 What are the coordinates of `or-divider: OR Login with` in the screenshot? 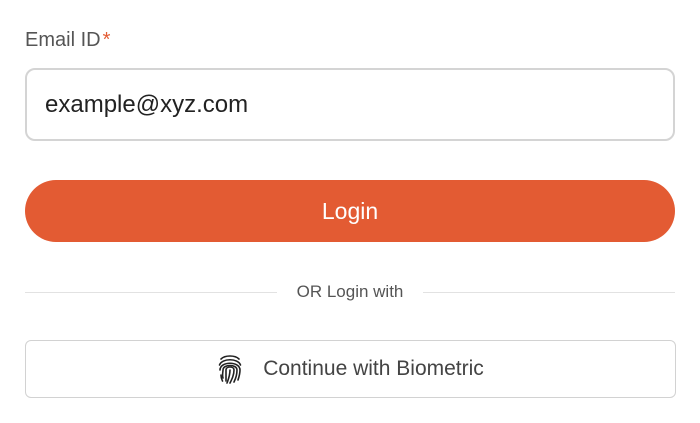 It's located at (350, 292).